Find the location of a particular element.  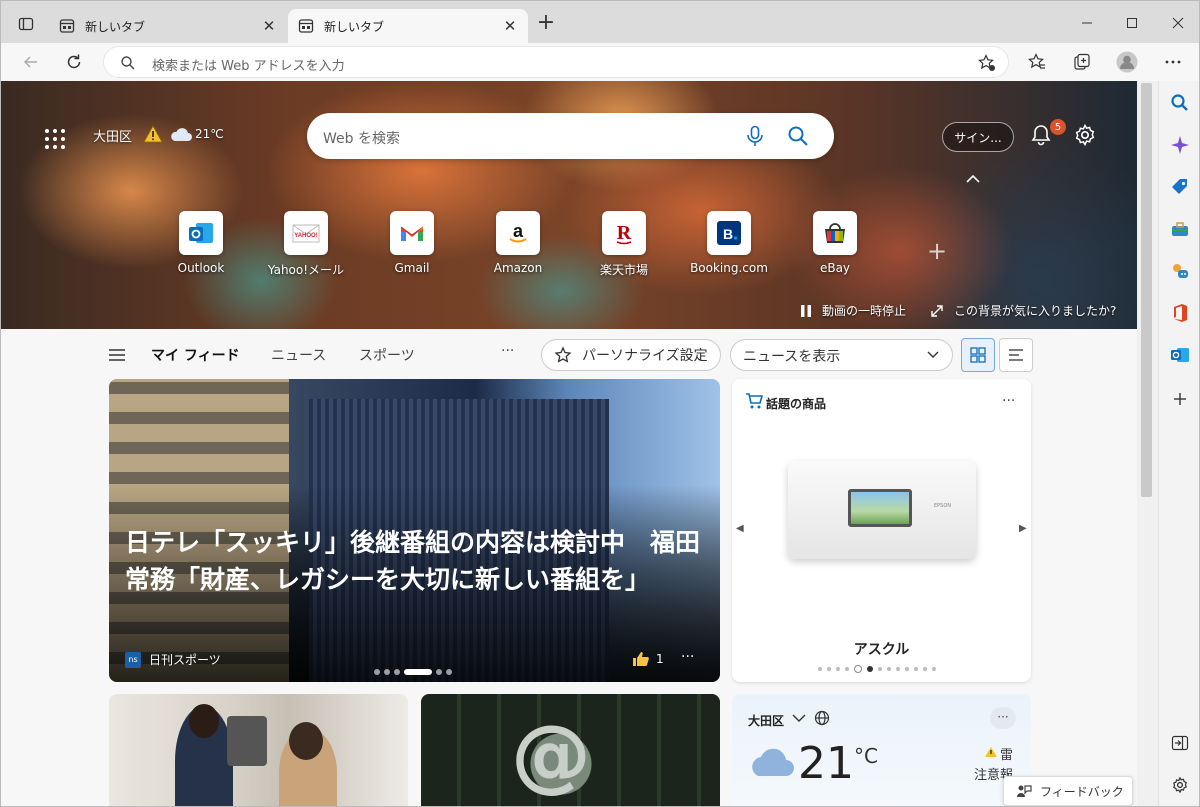

more-horizontal-icon is located at coordinates (1173, 62).